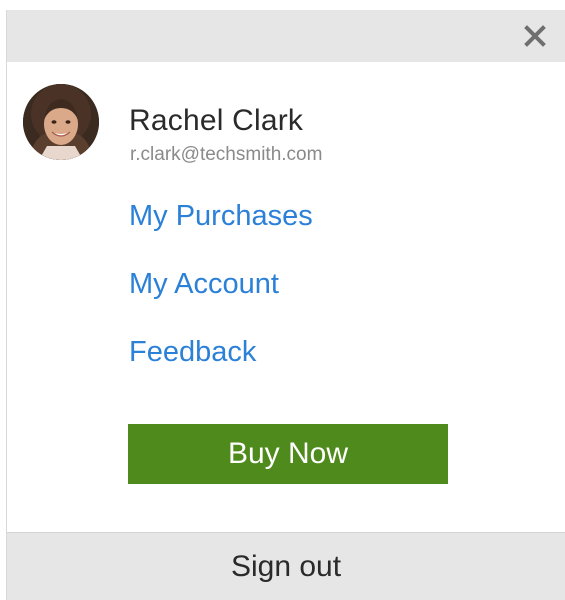 The image size is (565, 600). What do you see at coordinates (286, 36) in the screenshot?
I see `popup-titlebar` at bounding box center [286, 36].